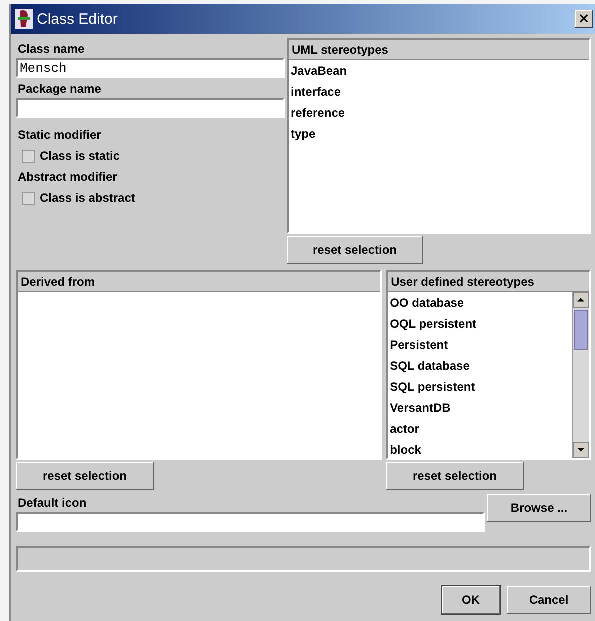 Image resolution: width=595 pixels, height=621 pixels. What do you see at coordinates (150, 68) in the screenshot?
I see `class-name-field: Mensch` at bounding box center [150, 68].